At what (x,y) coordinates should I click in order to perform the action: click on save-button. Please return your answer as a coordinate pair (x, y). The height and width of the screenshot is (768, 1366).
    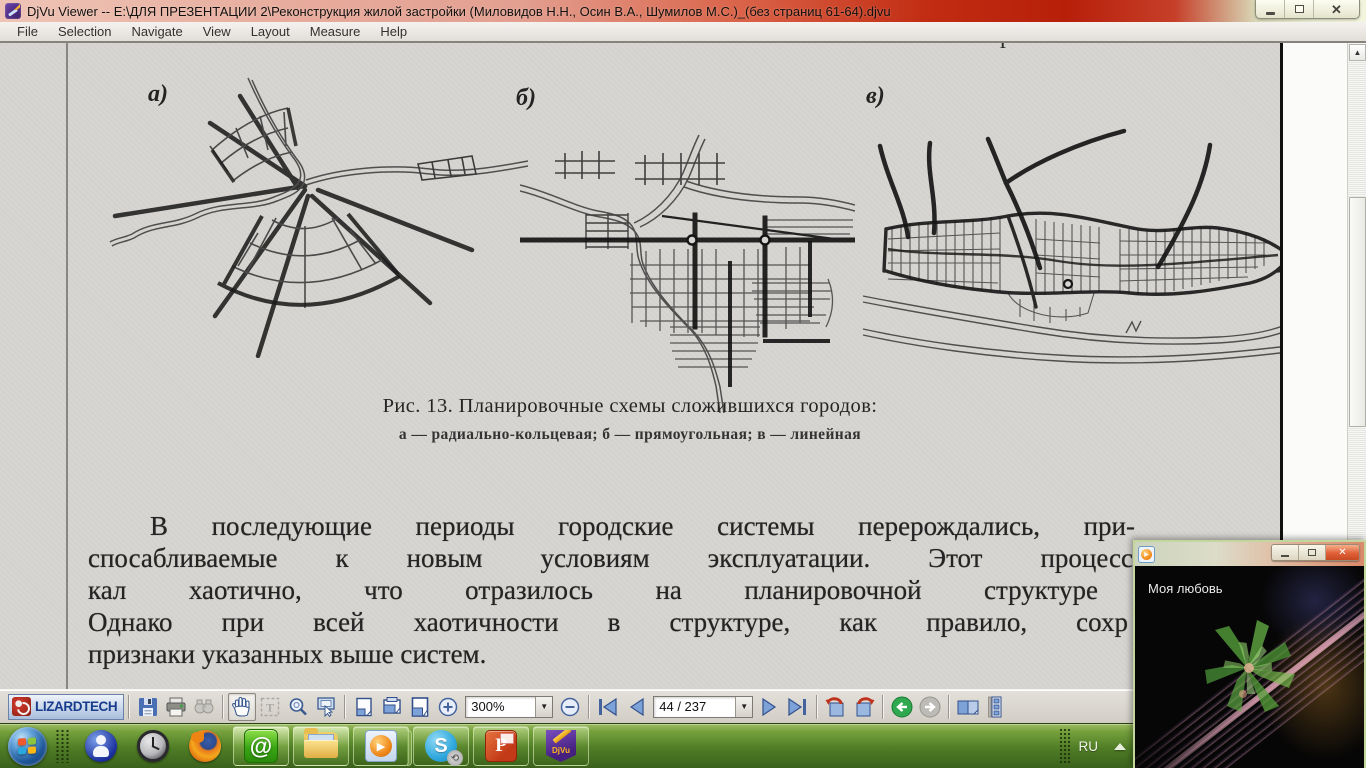
    Looking at the image, I should click on (148, 707).